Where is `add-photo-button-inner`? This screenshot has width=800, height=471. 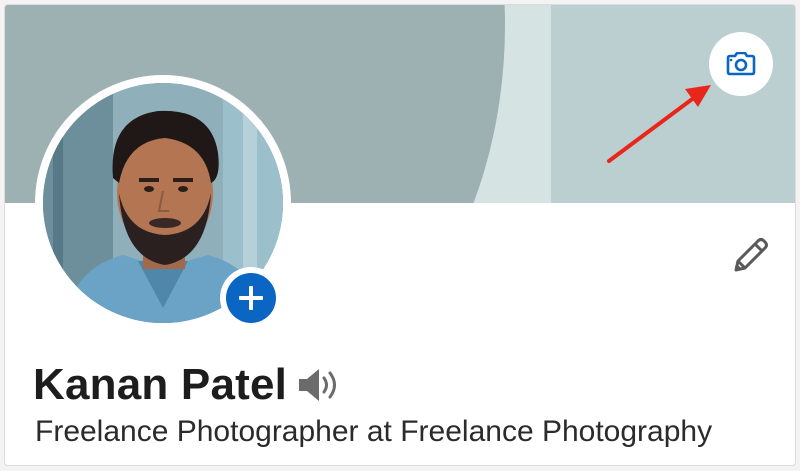 add-photo-button-inner is located at coordinates (251, 298).